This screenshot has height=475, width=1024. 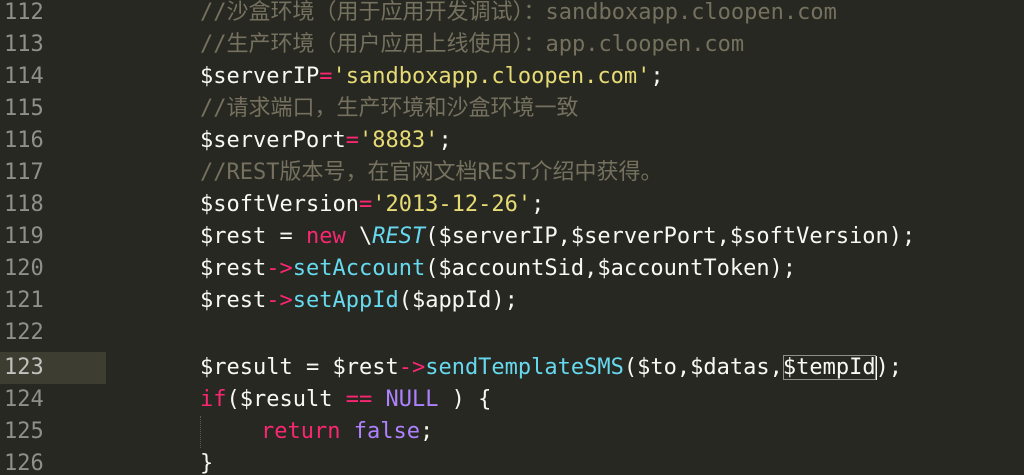 I want to click on code-line-121: $rest->setAppId($appId);, so click(x=565, y=301).